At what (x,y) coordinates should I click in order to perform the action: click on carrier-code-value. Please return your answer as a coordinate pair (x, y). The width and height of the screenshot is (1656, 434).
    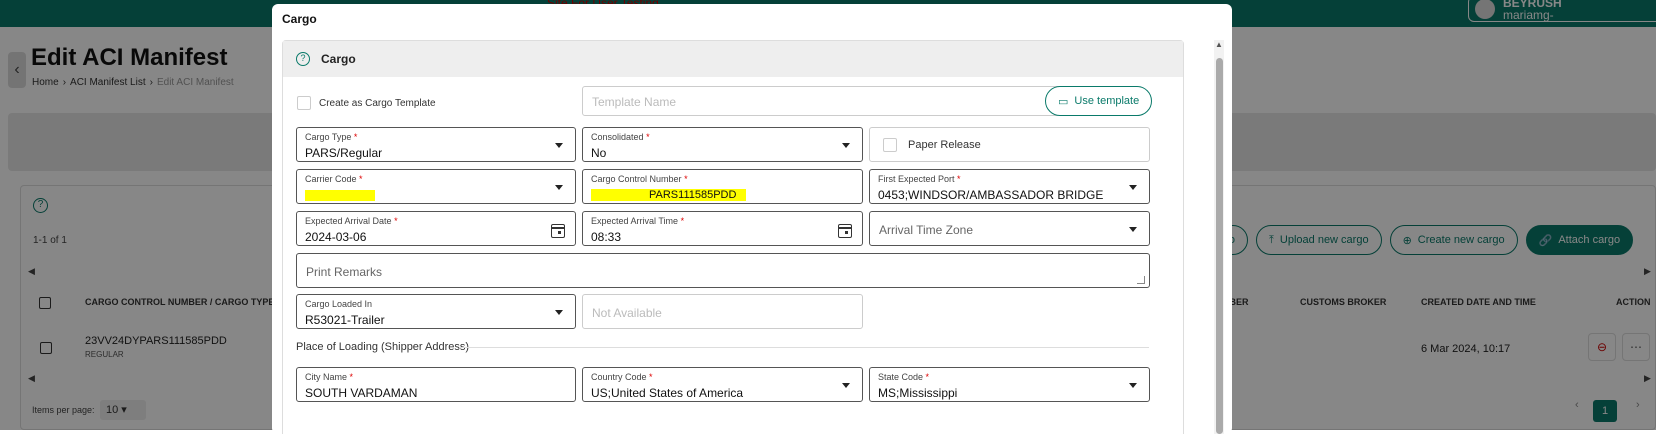
    Looking at the image, I should click on (340, 195).